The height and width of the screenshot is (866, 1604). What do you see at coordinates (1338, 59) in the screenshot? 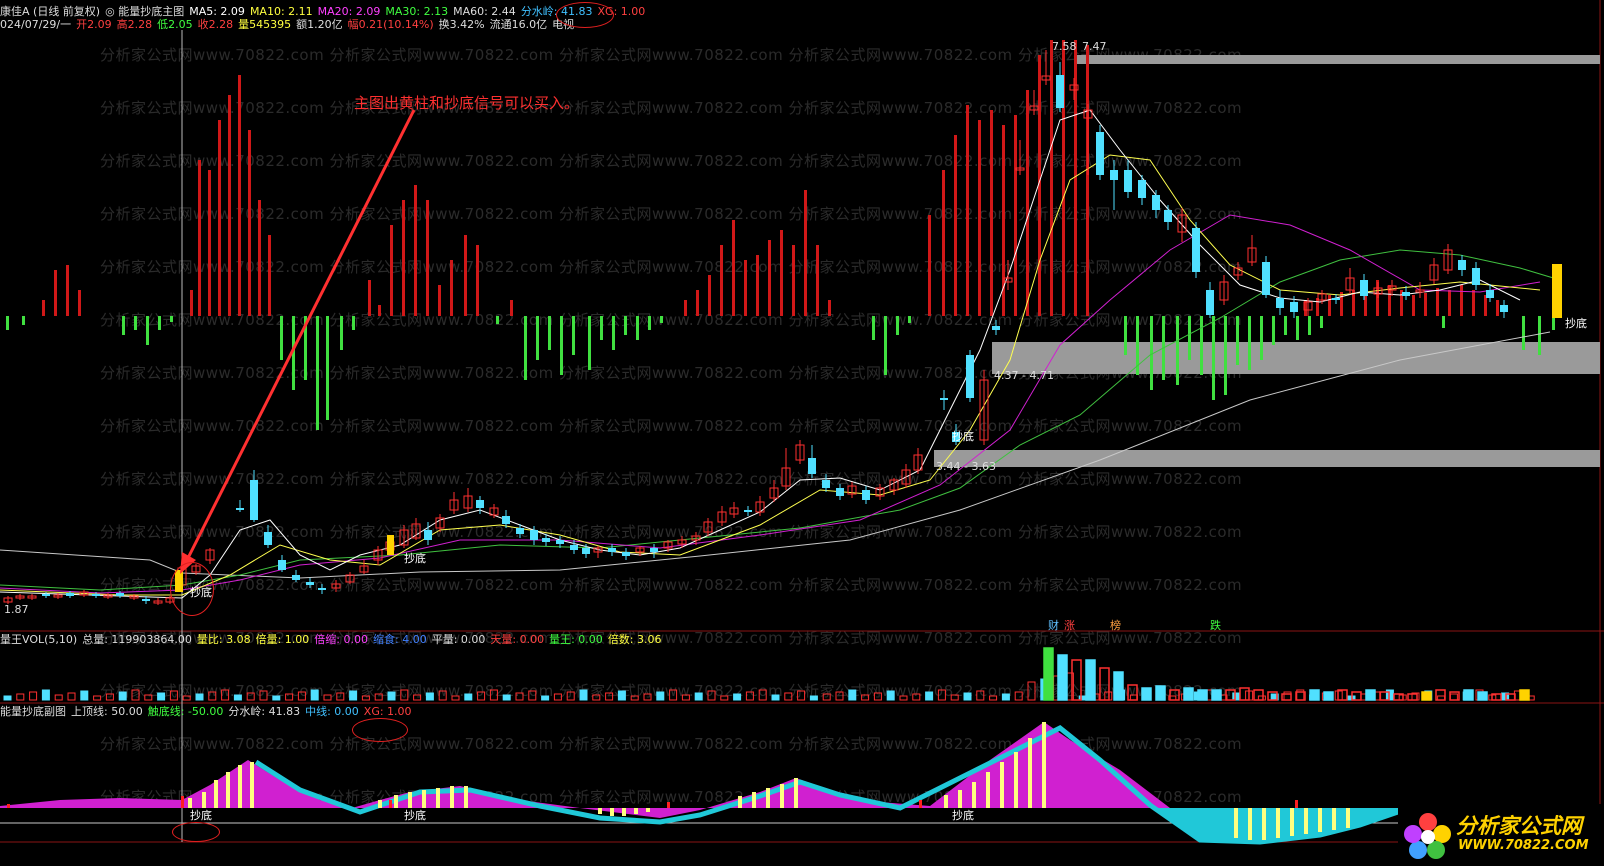
I see `resistance-zone-top` at bounding box center [1338, 59].